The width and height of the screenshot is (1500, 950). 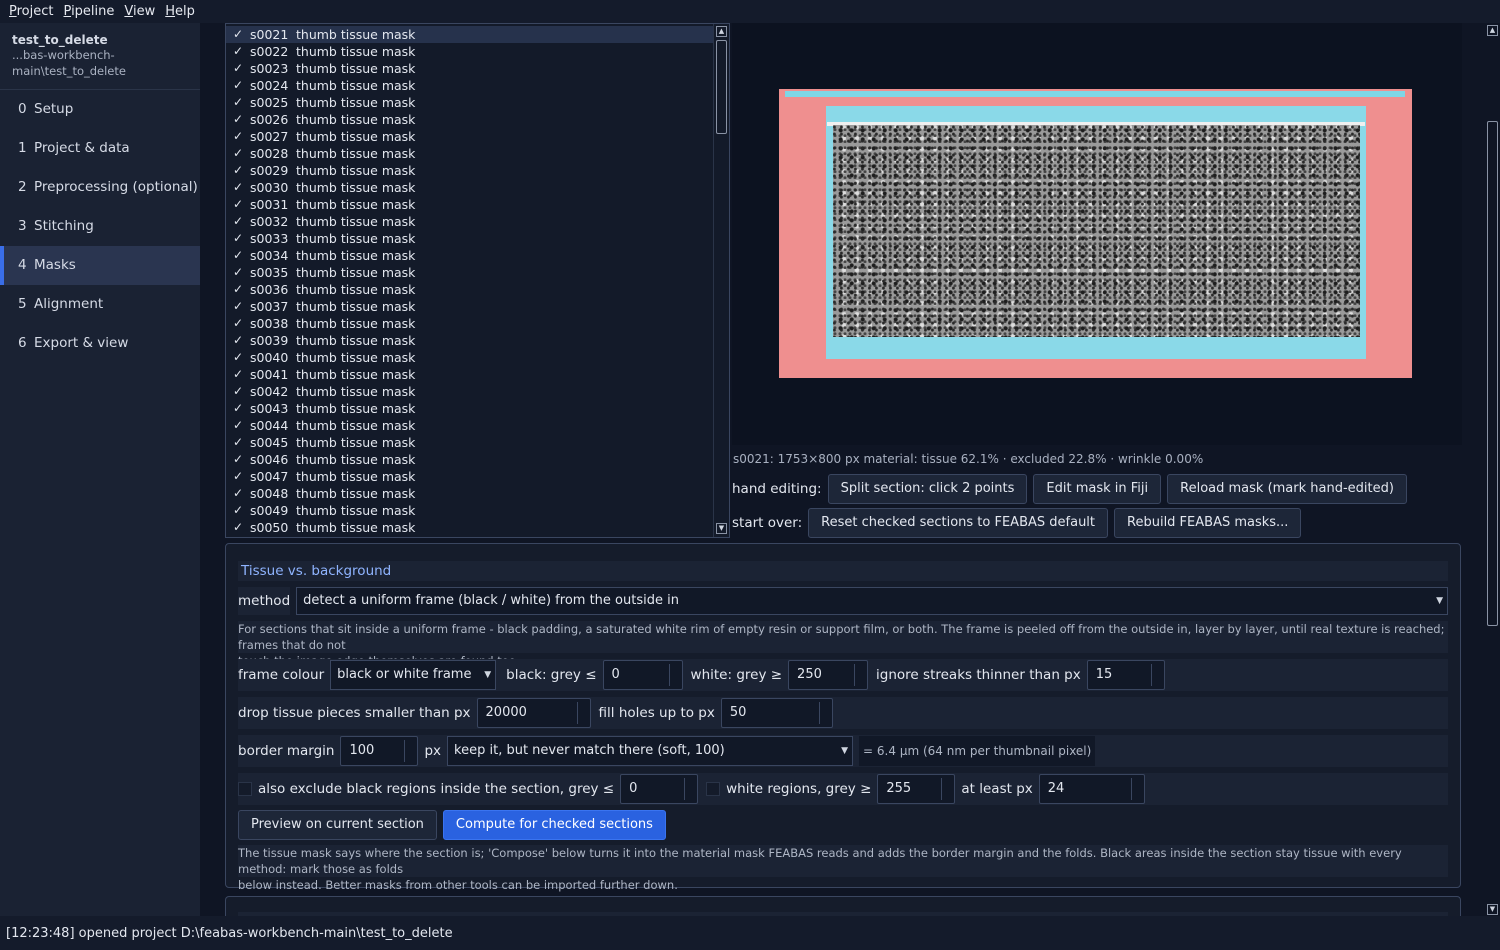 I want to click on list-item: ✓ s0035 thumb tissue mask, so click(x=469, y=272).